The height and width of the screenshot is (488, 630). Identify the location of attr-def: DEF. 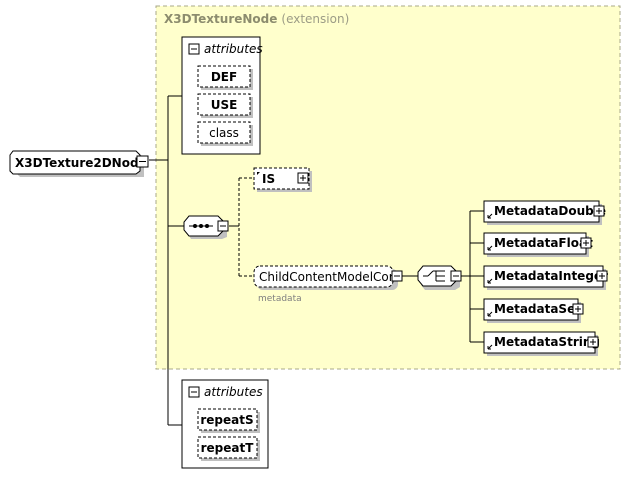
(225, 77).